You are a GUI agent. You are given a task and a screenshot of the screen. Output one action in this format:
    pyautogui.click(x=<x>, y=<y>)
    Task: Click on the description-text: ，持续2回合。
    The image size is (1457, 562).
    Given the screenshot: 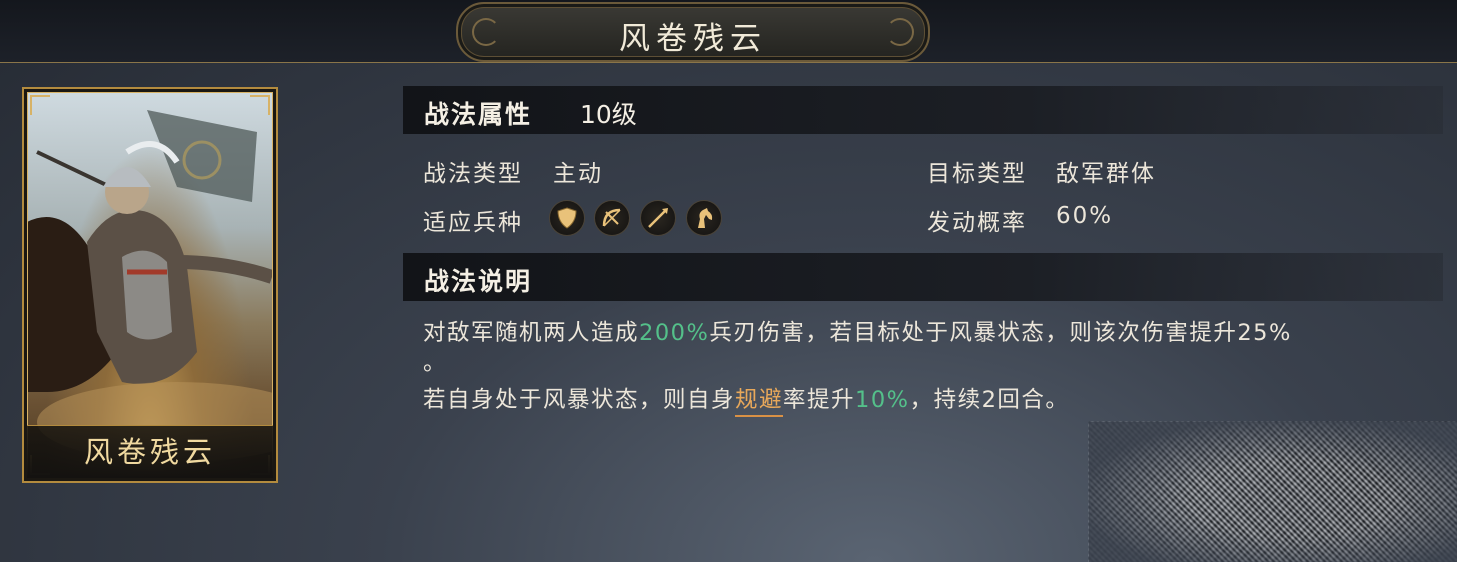 What is the action you would take?
    pyautogui.click(x=989, y=400)
    